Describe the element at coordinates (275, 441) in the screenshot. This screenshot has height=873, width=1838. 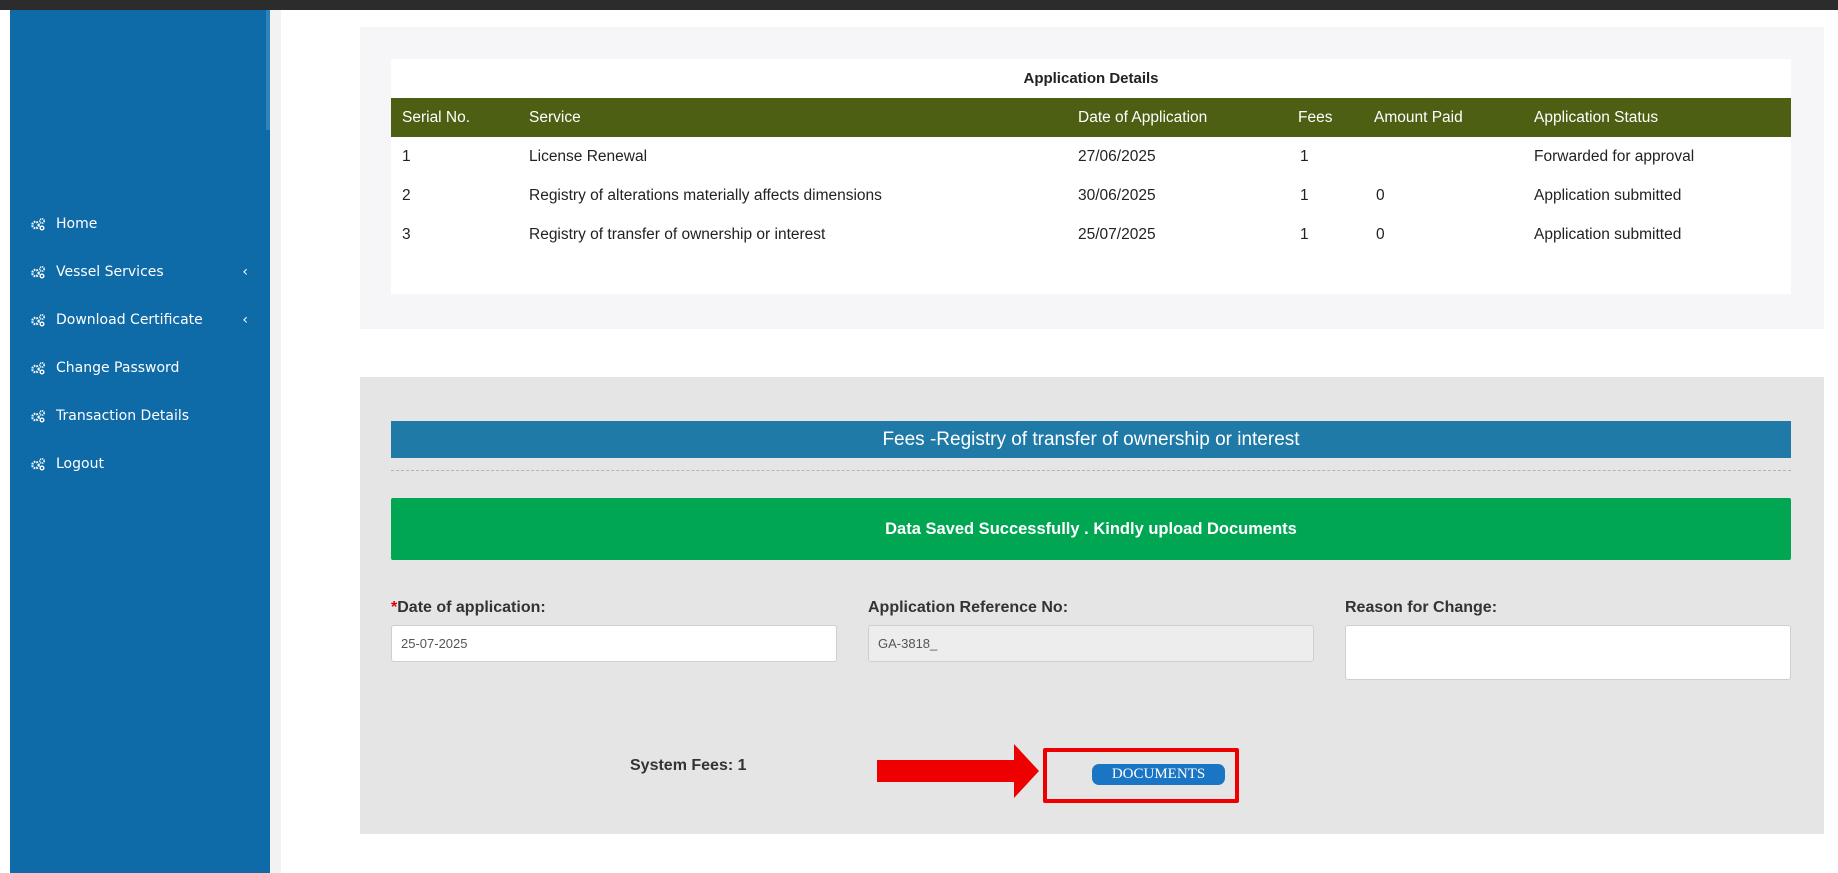
I see `sidebar-gutter` at that location.